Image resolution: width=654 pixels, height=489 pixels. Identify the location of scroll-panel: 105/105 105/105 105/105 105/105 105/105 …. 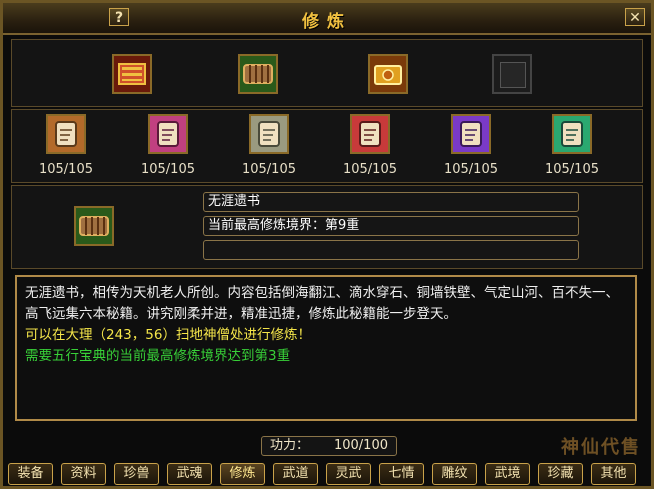
(327, 146).